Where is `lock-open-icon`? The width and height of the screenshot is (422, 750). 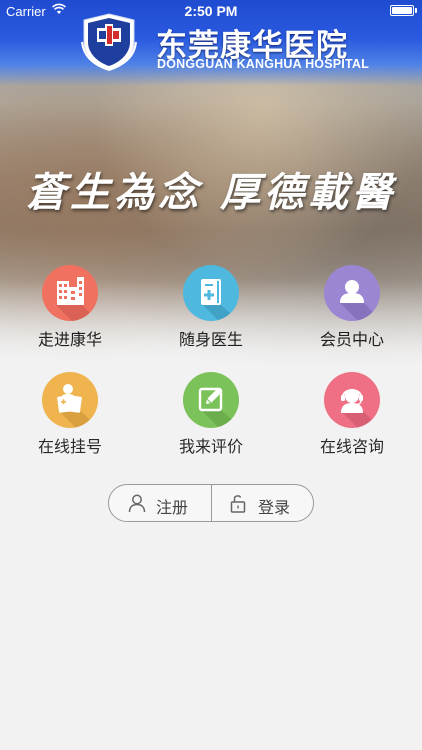
lock-open-icon is located at coordinates (238, 504).